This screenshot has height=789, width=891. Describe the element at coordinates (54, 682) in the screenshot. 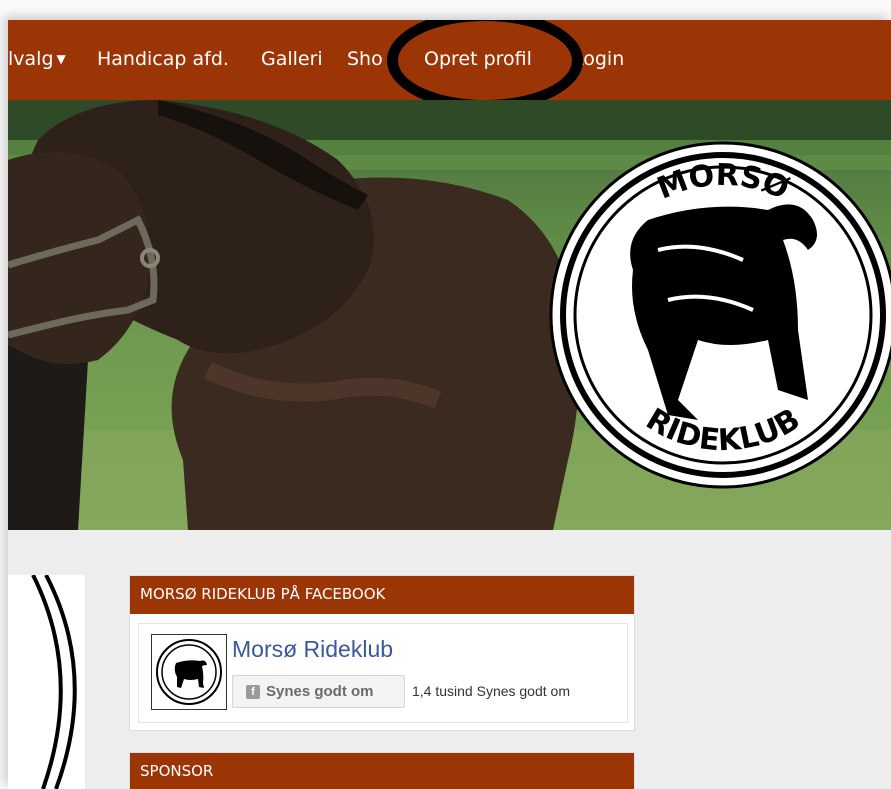

I see `logo-ring-partial` at that location.